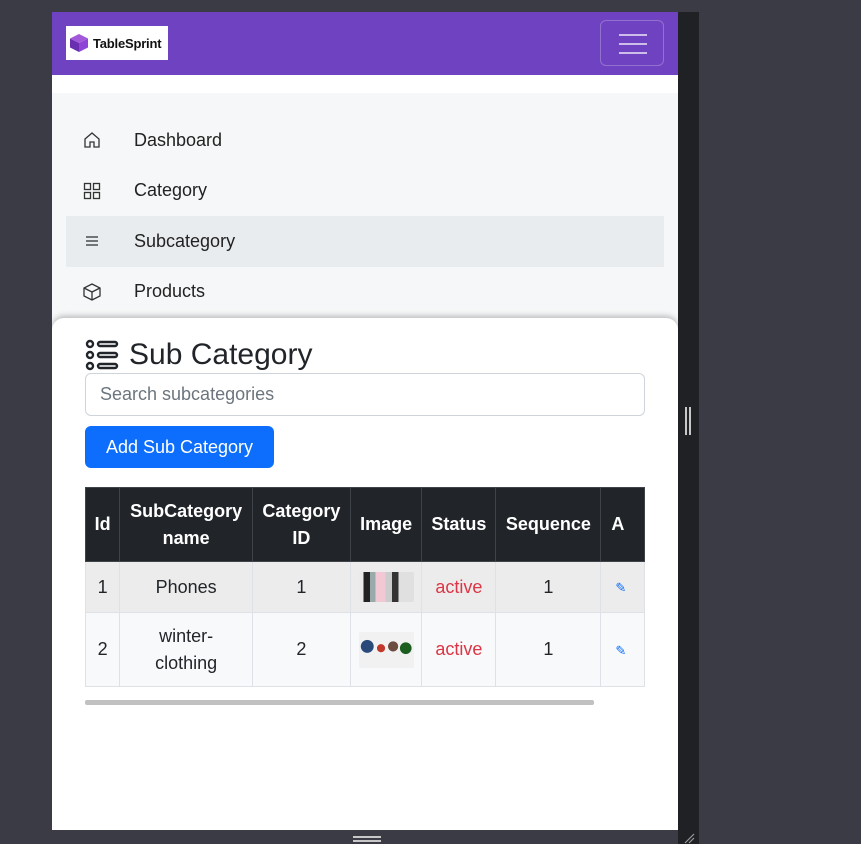 Image resolution: width=861 pixels, height=844 pixels. Describe the element at coordinates (92, 241) in the screenshot. I see `list-icon` at that location.